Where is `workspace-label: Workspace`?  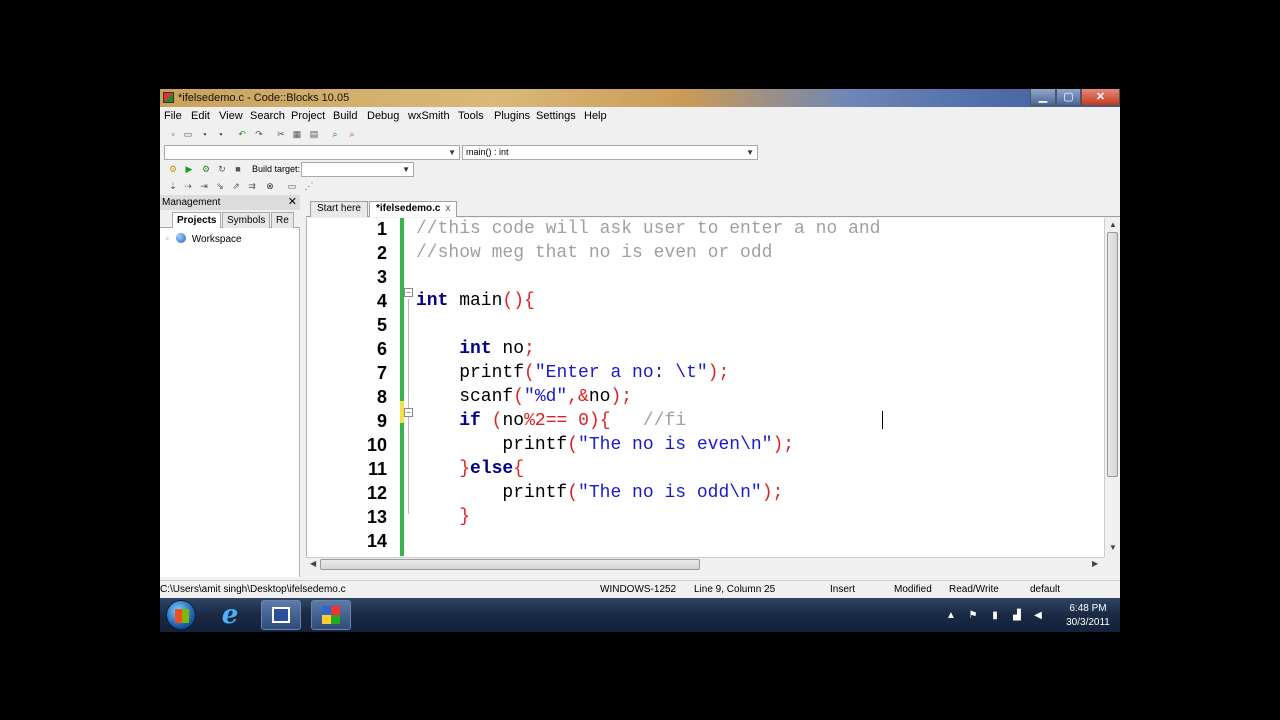
workspace-label: Workspace is located at coordinates (216, 239).